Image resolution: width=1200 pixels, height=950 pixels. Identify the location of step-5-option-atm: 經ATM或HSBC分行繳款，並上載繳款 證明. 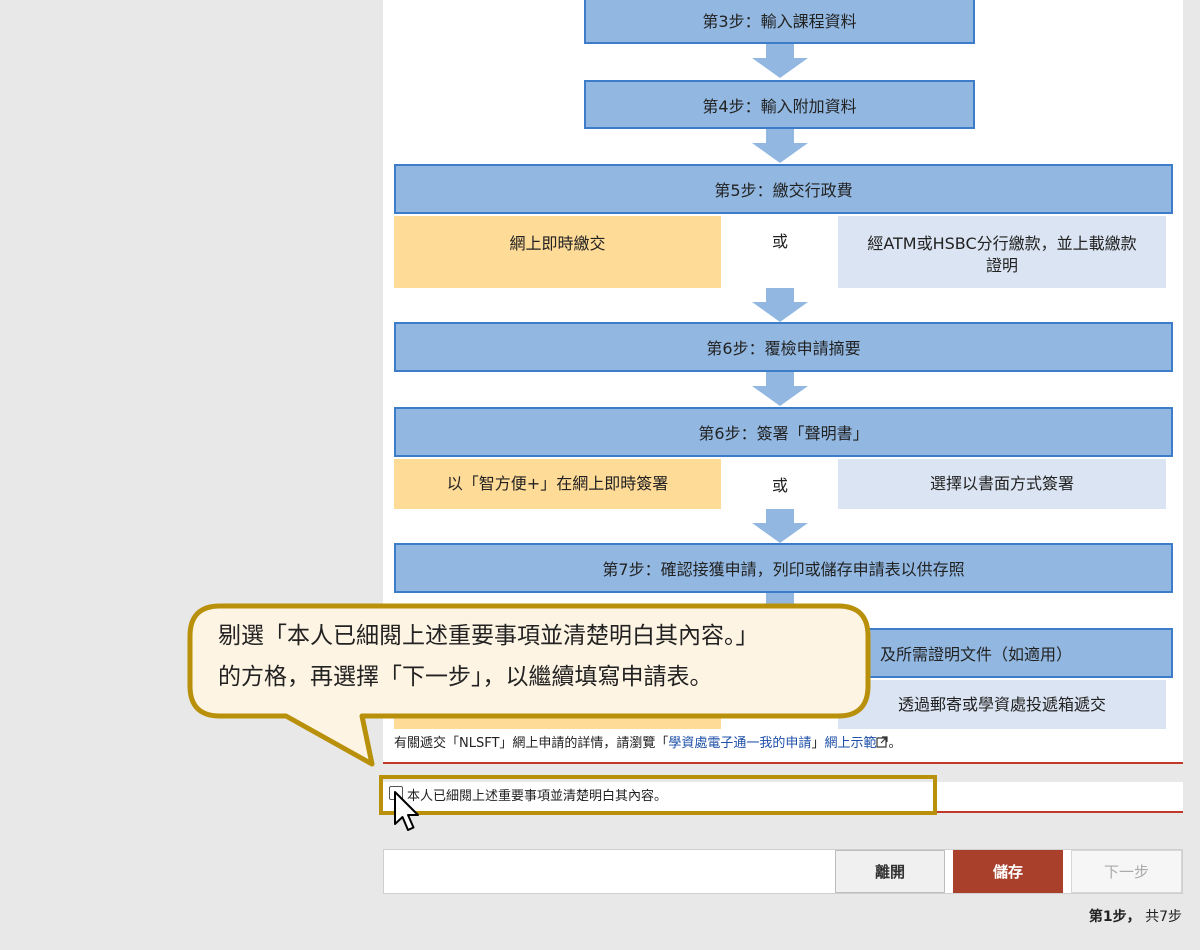
(1002, 252).